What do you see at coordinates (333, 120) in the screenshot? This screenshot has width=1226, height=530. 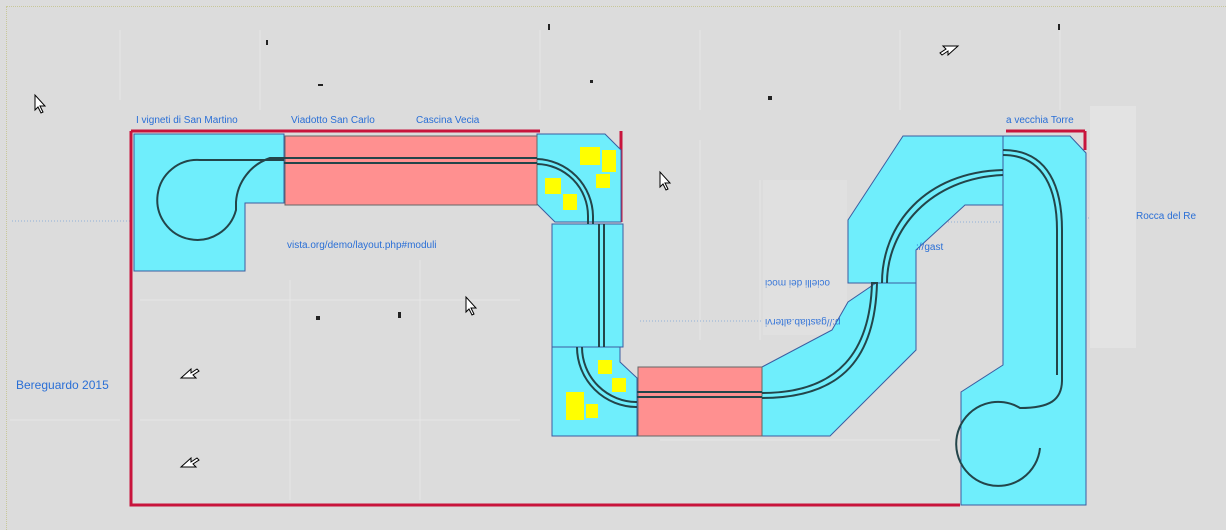 I see `label-viadotto: Viadotto San Carlo` at bounding box center [333, 120].